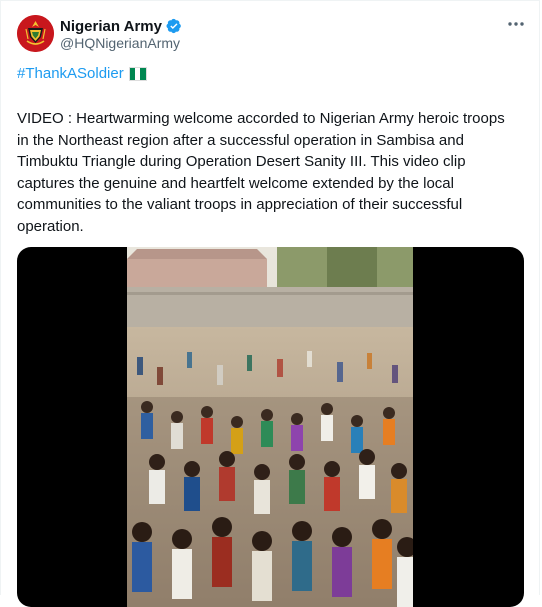 This screenshot has height=607, width=542. I want to click on nigeria-flag-icon, so click(137, 73).